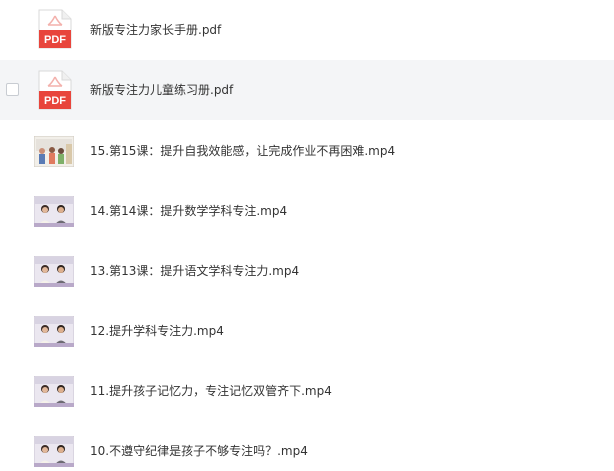 The width and height of the screenshot is (614, 471). Describe the element at coordinates (307, 30) in the screenshot. I see `file-row: PDF 新版专注力家长手册.pdf` at that location.